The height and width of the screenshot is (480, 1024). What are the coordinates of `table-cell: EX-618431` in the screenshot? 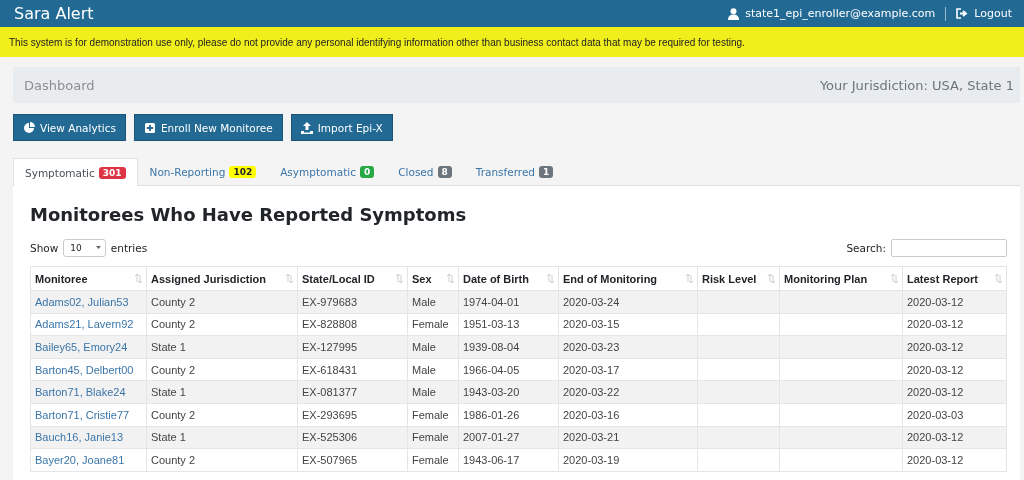 It's located at (330, 369).